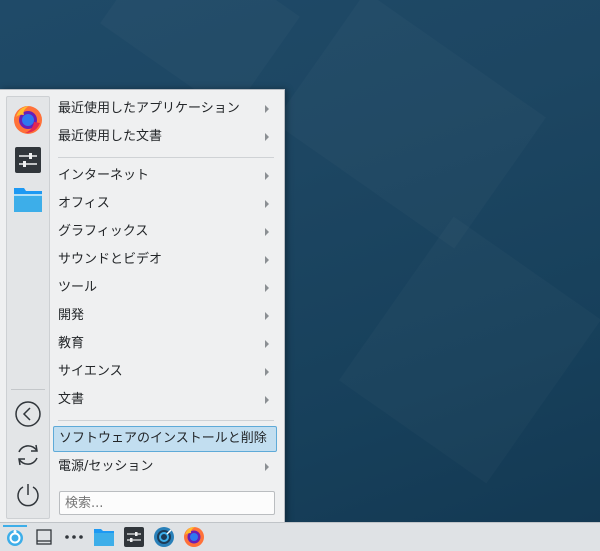 This screenshot has width=600, height=551. Describe the element at coordinates (110, 259) in the screenshot. I see `menu-item-label: サウンドとビデオ` at that location.